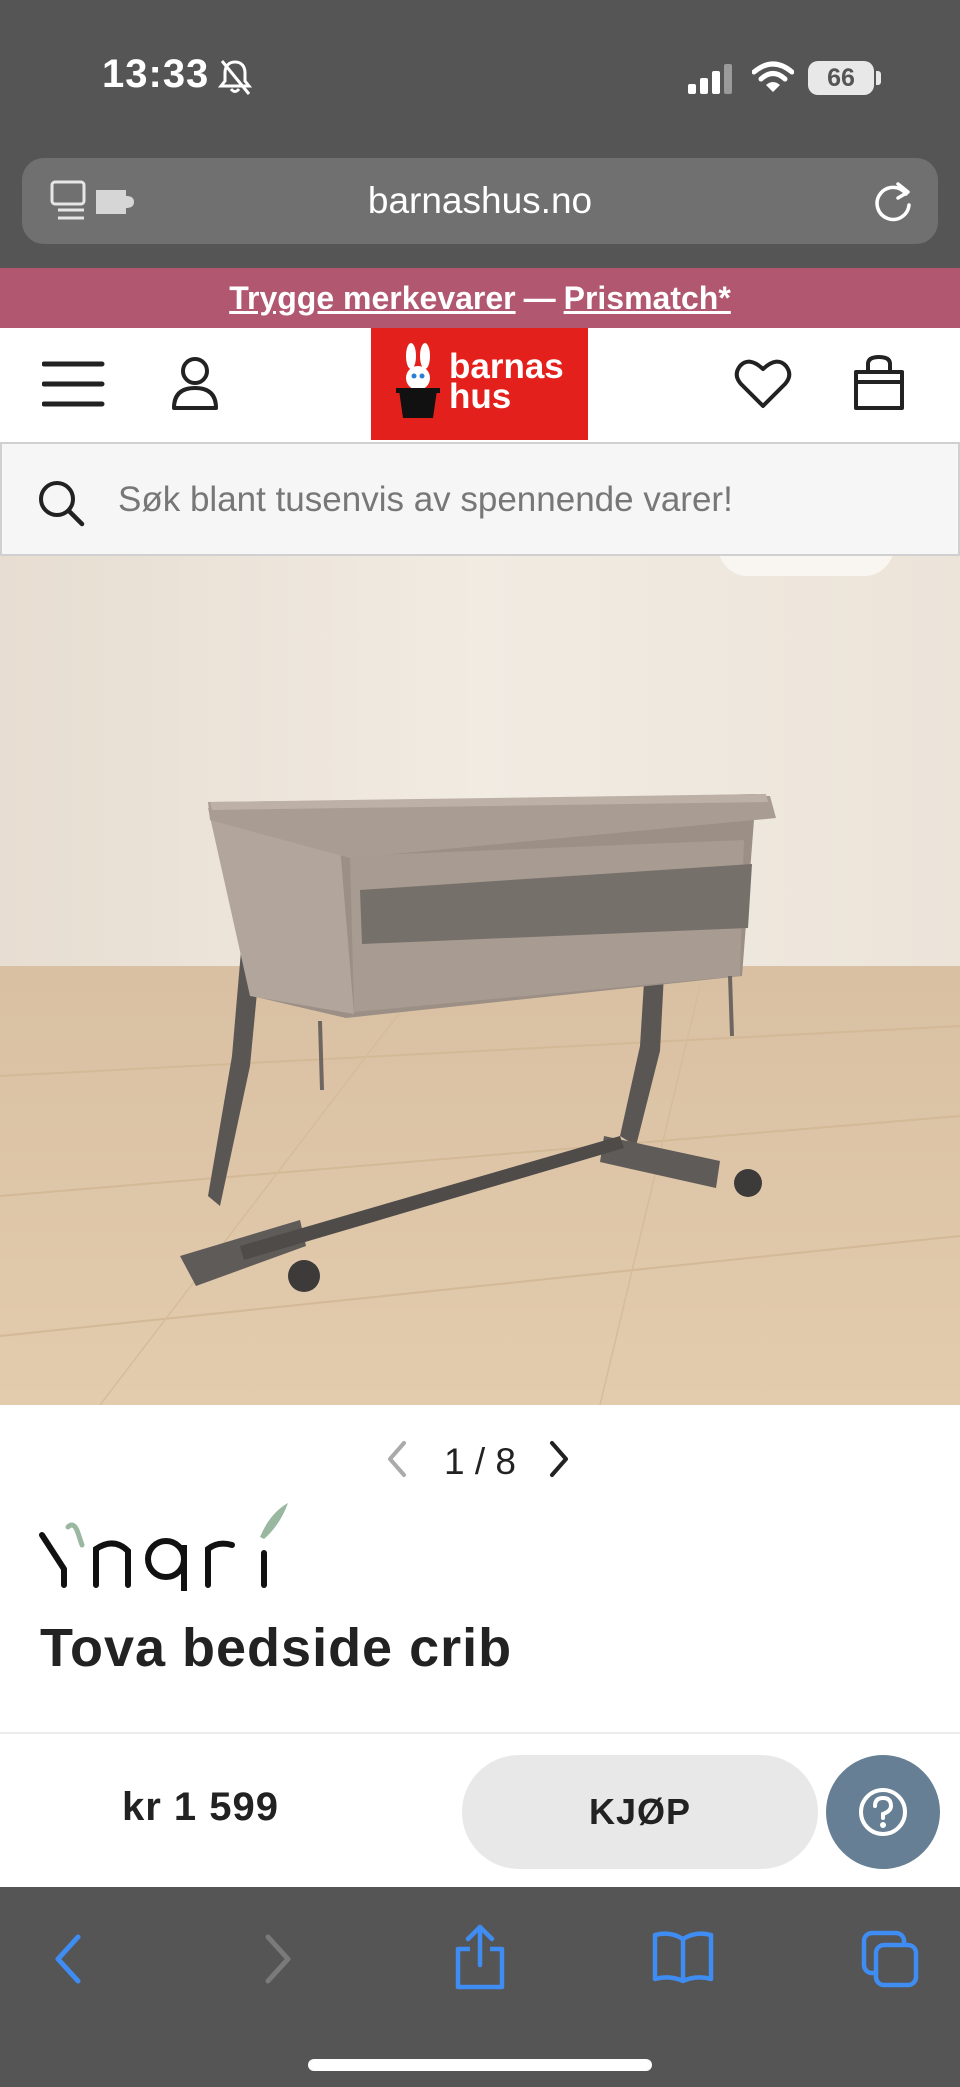 Image resolution: width=960 pixels, height=2087 pixels. I want to click on logo-text: barnas hus, so click(506, 382).